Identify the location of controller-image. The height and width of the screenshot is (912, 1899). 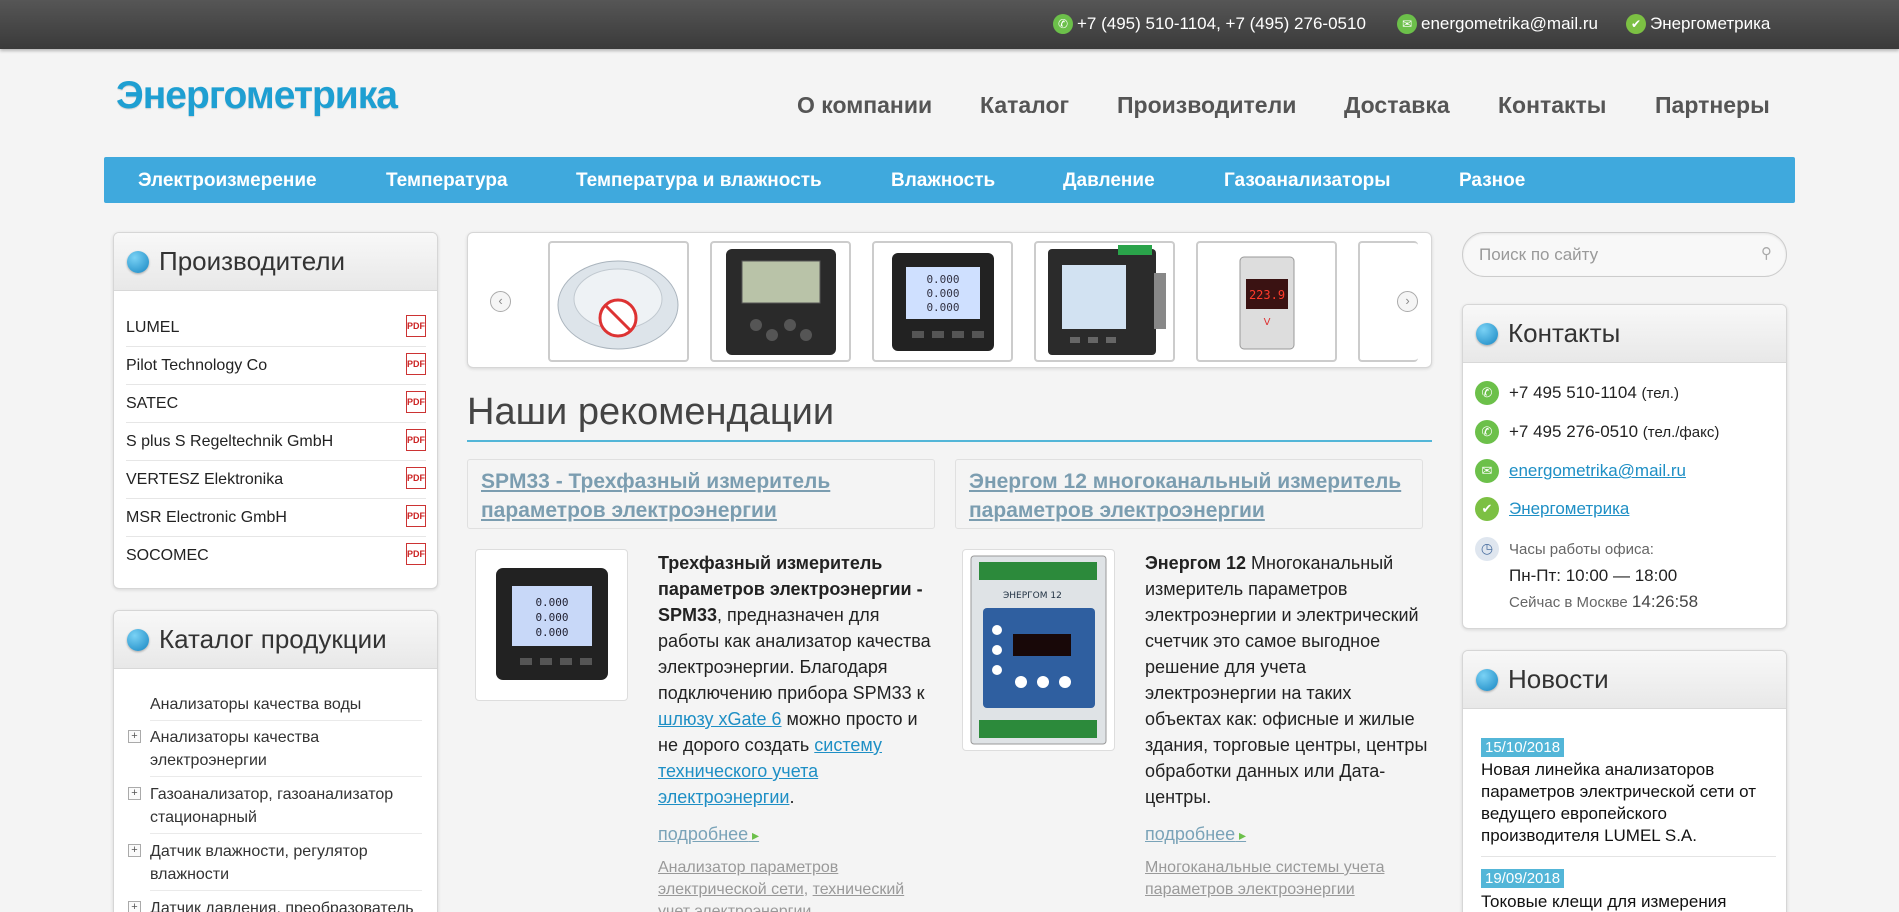
(781, 302).